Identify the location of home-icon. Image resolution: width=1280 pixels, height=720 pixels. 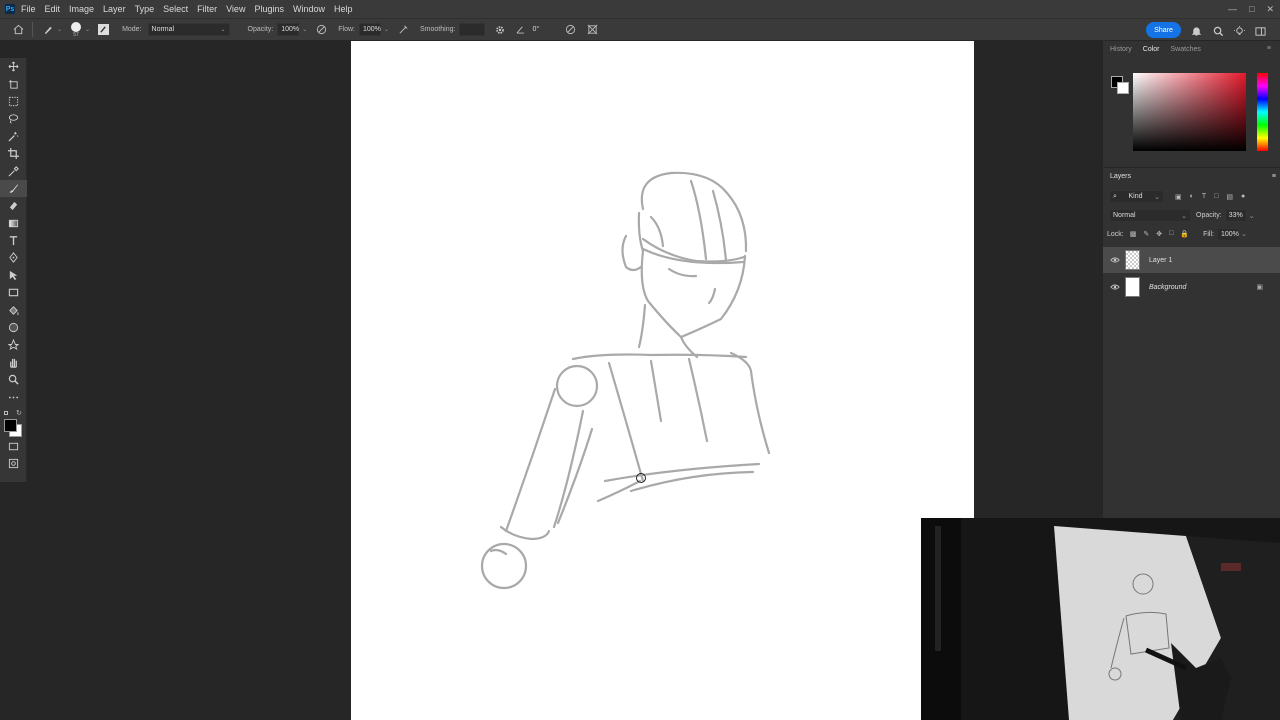
(18, 30).